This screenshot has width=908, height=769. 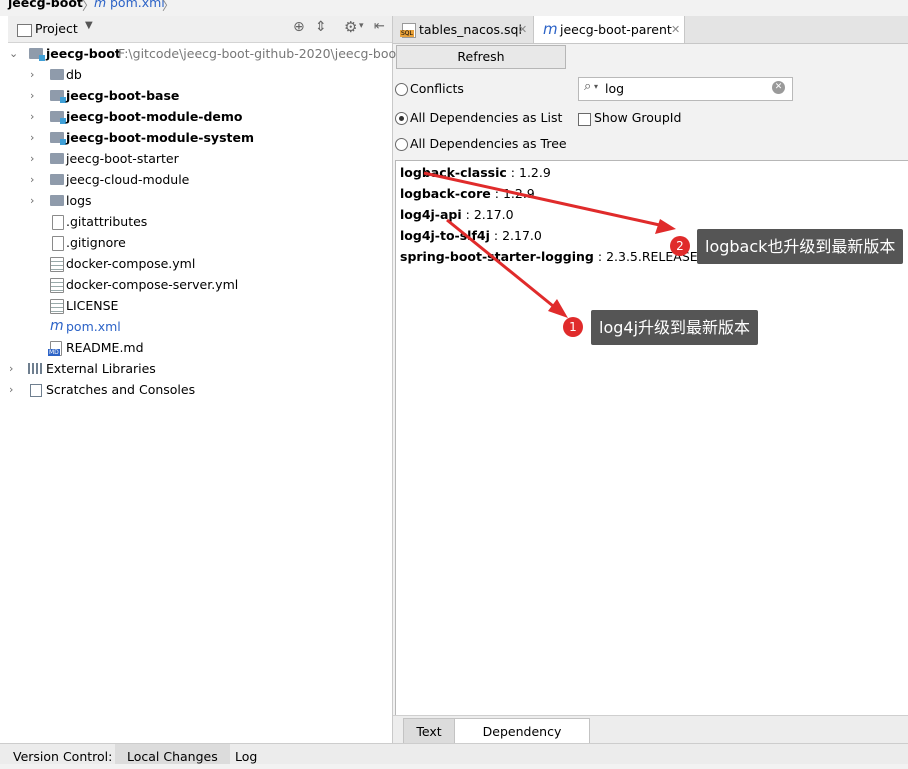 I want to click on annotation-callout-1: log4j升级到最新版本, so click(x=675, y=327).